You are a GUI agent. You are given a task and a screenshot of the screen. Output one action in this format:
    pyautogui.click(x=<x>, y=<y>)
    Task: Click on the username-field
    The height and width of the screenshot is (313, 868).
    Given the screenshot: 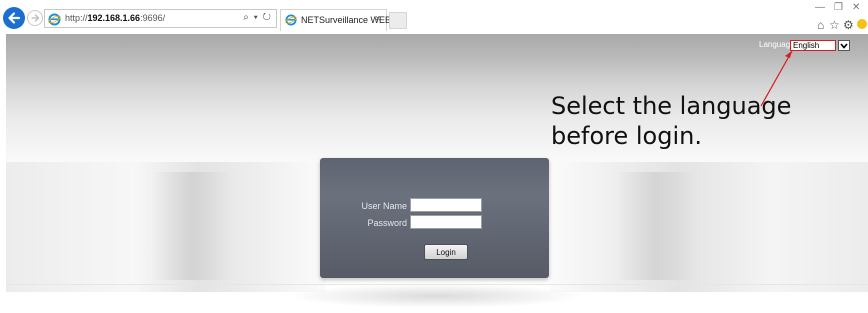 What is the action you would take?
    pyautogui.click(x=446, y=205)
    